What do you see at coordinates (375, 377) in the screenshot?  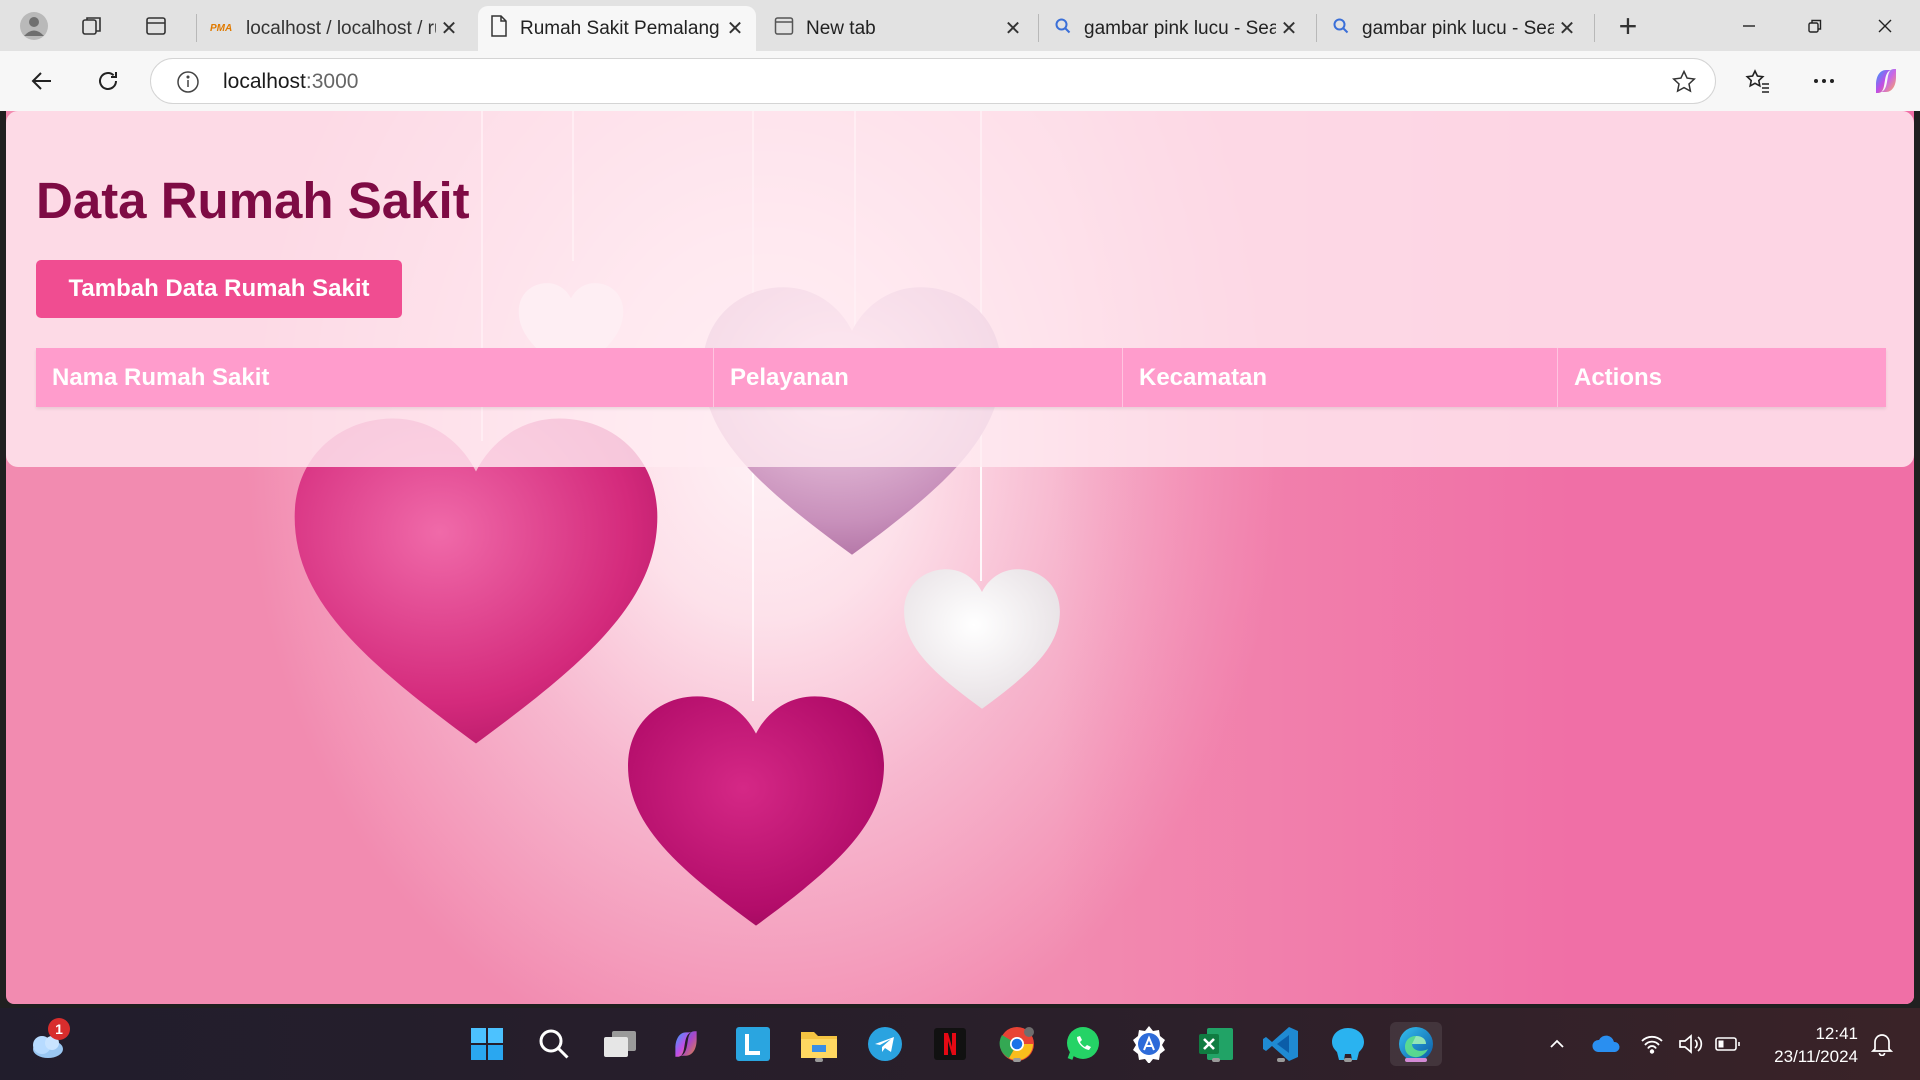 I see `column-header-nama: Nama Rumah Sakit` at bounding box center [375, 377].